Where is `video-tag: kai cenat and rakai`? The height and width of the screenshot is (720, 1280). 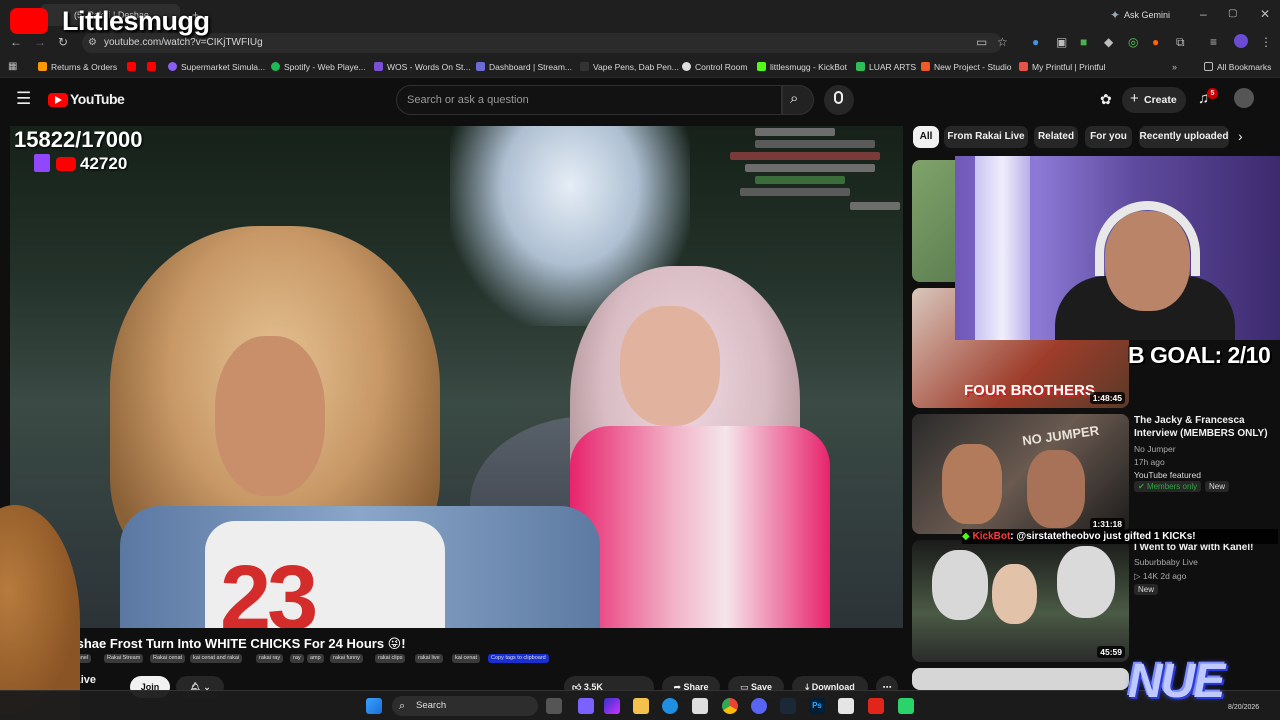
video-tag: kai cenat and rakai is located at coordinates (216, 658).